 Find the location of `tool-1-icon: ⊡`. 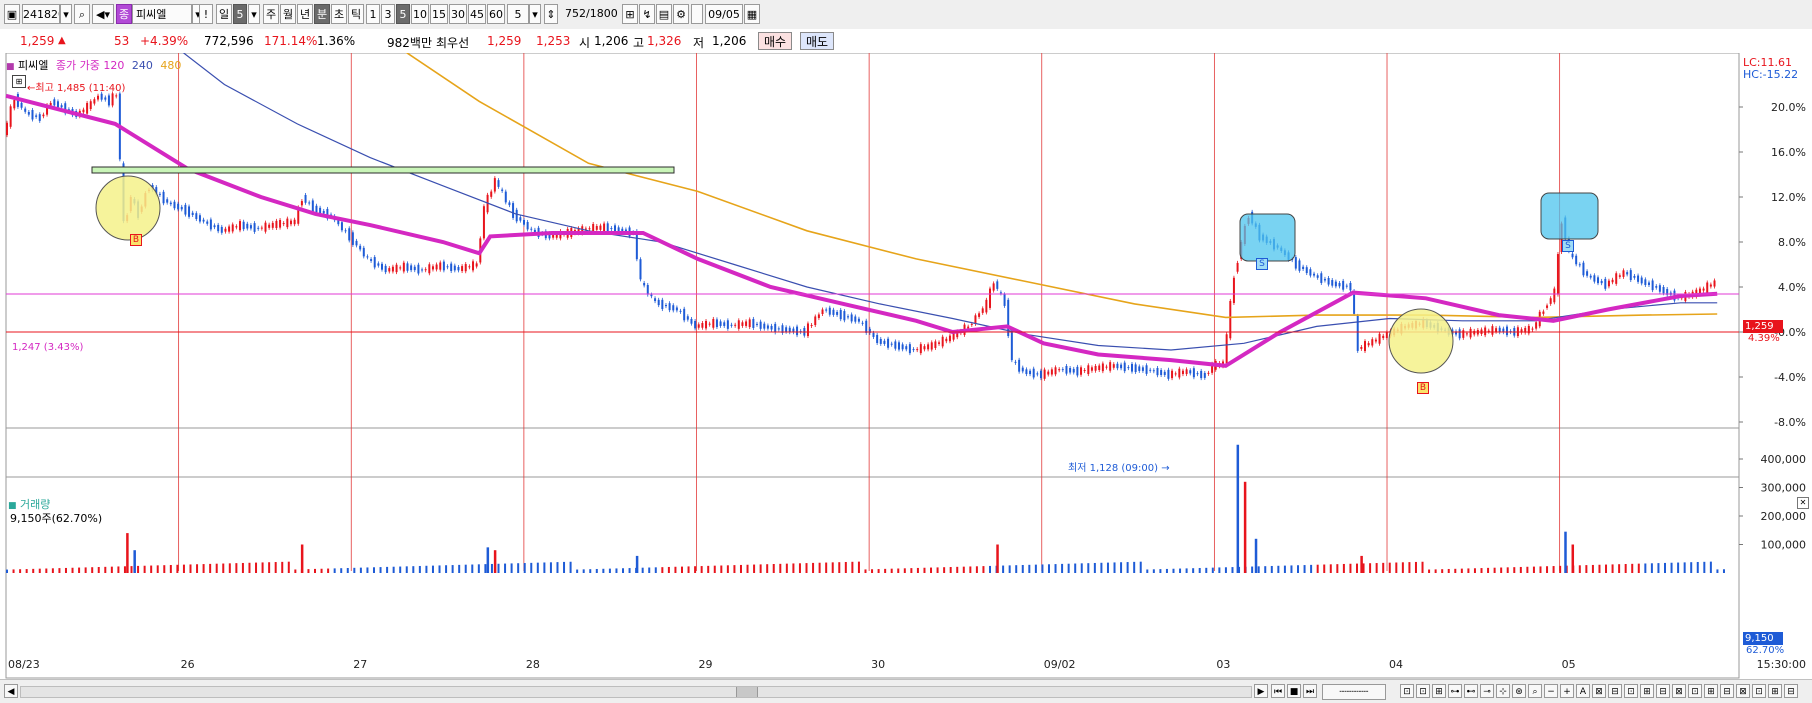

tool-1-icon: ⊡ is located at coordinates (1407, 691).